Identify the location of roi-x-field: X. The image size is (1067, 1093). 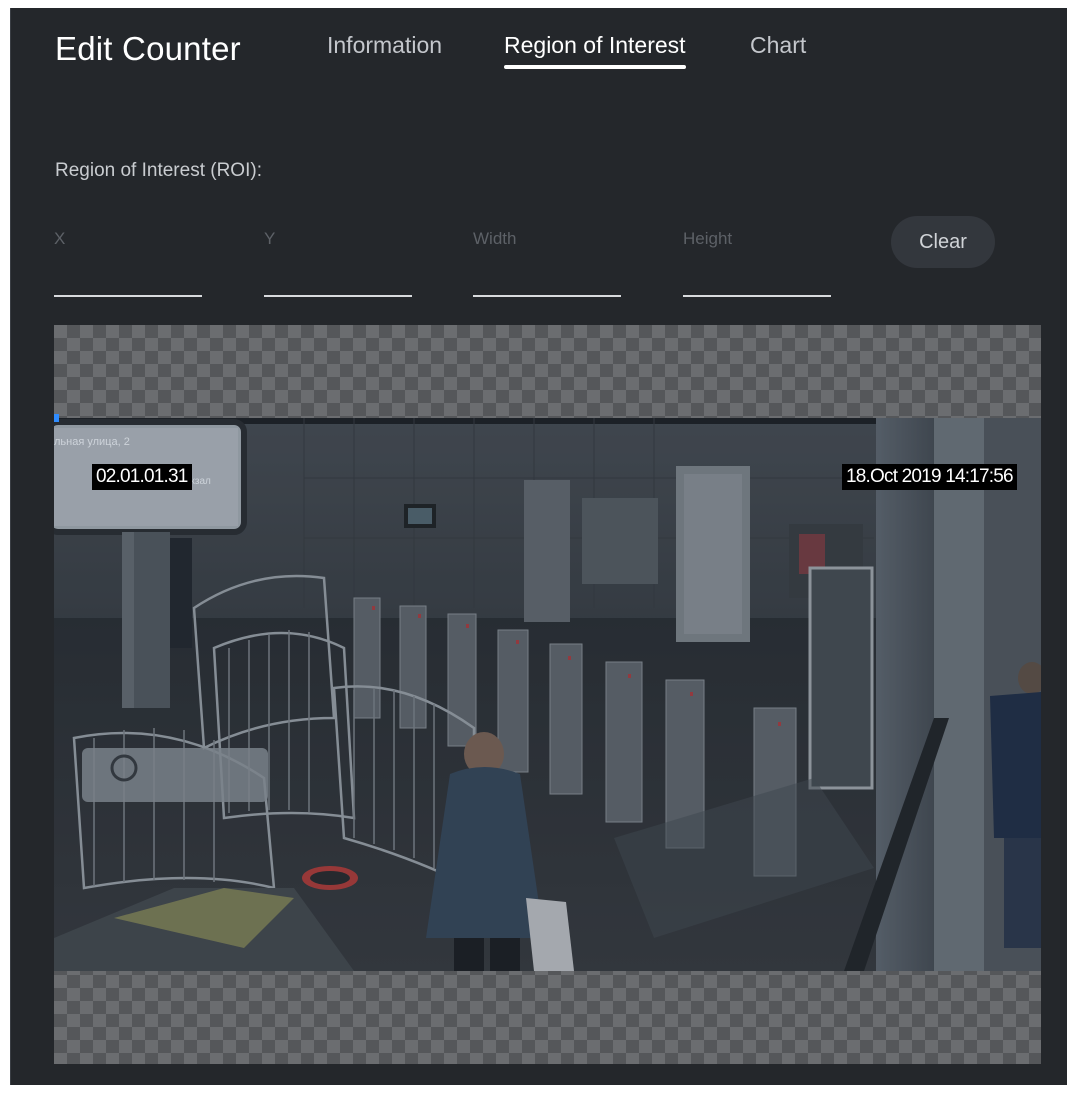
(128, 260).